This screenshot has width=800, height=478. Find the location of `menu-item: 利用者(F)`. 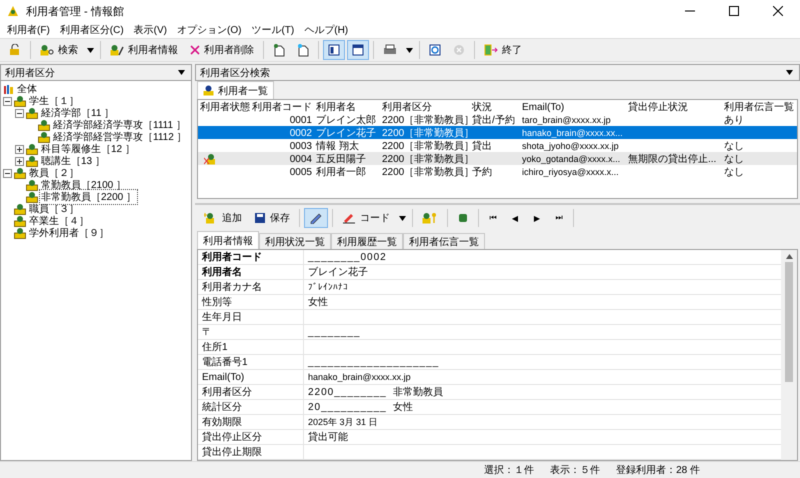

menu-item: 利用者(F) is located at coordinates (28, 30).